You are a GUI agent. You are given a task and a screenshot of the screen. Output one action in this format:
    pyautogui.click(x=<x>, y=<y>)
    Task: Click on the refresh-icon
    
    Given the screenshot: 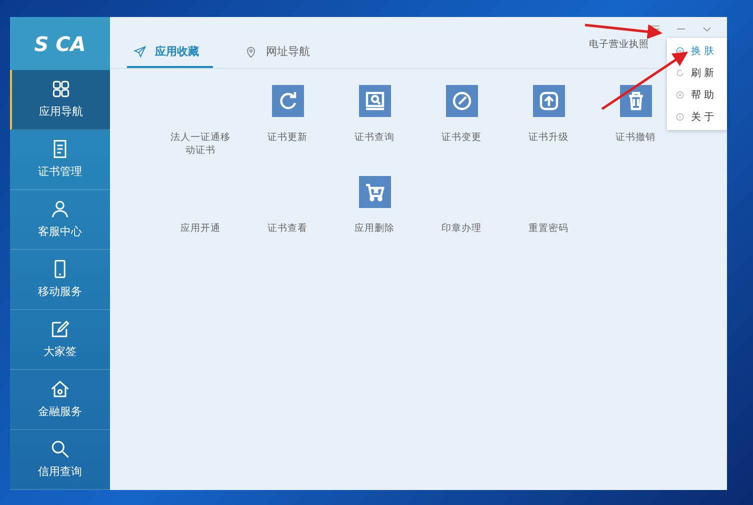 What is the action you would take?
    pyautogui.click(x=680, y=73)
    